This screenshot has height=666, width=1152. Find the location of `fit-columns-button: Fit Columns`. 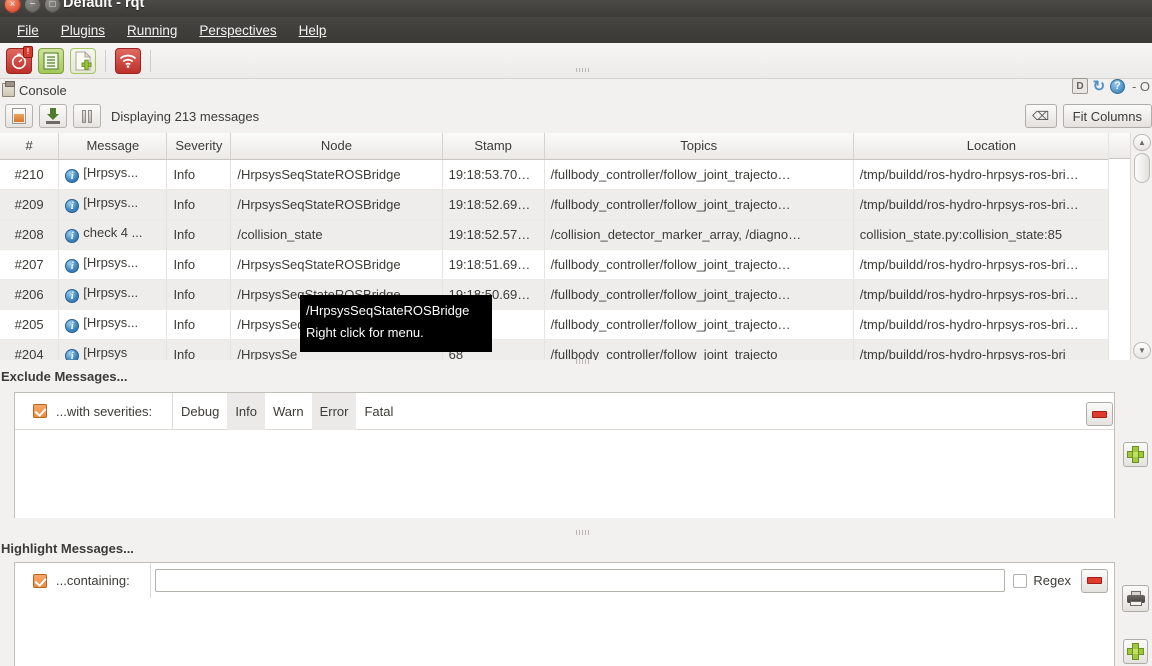

fit-columns-button: Fit Columns is located at coordinates (1107, 116).